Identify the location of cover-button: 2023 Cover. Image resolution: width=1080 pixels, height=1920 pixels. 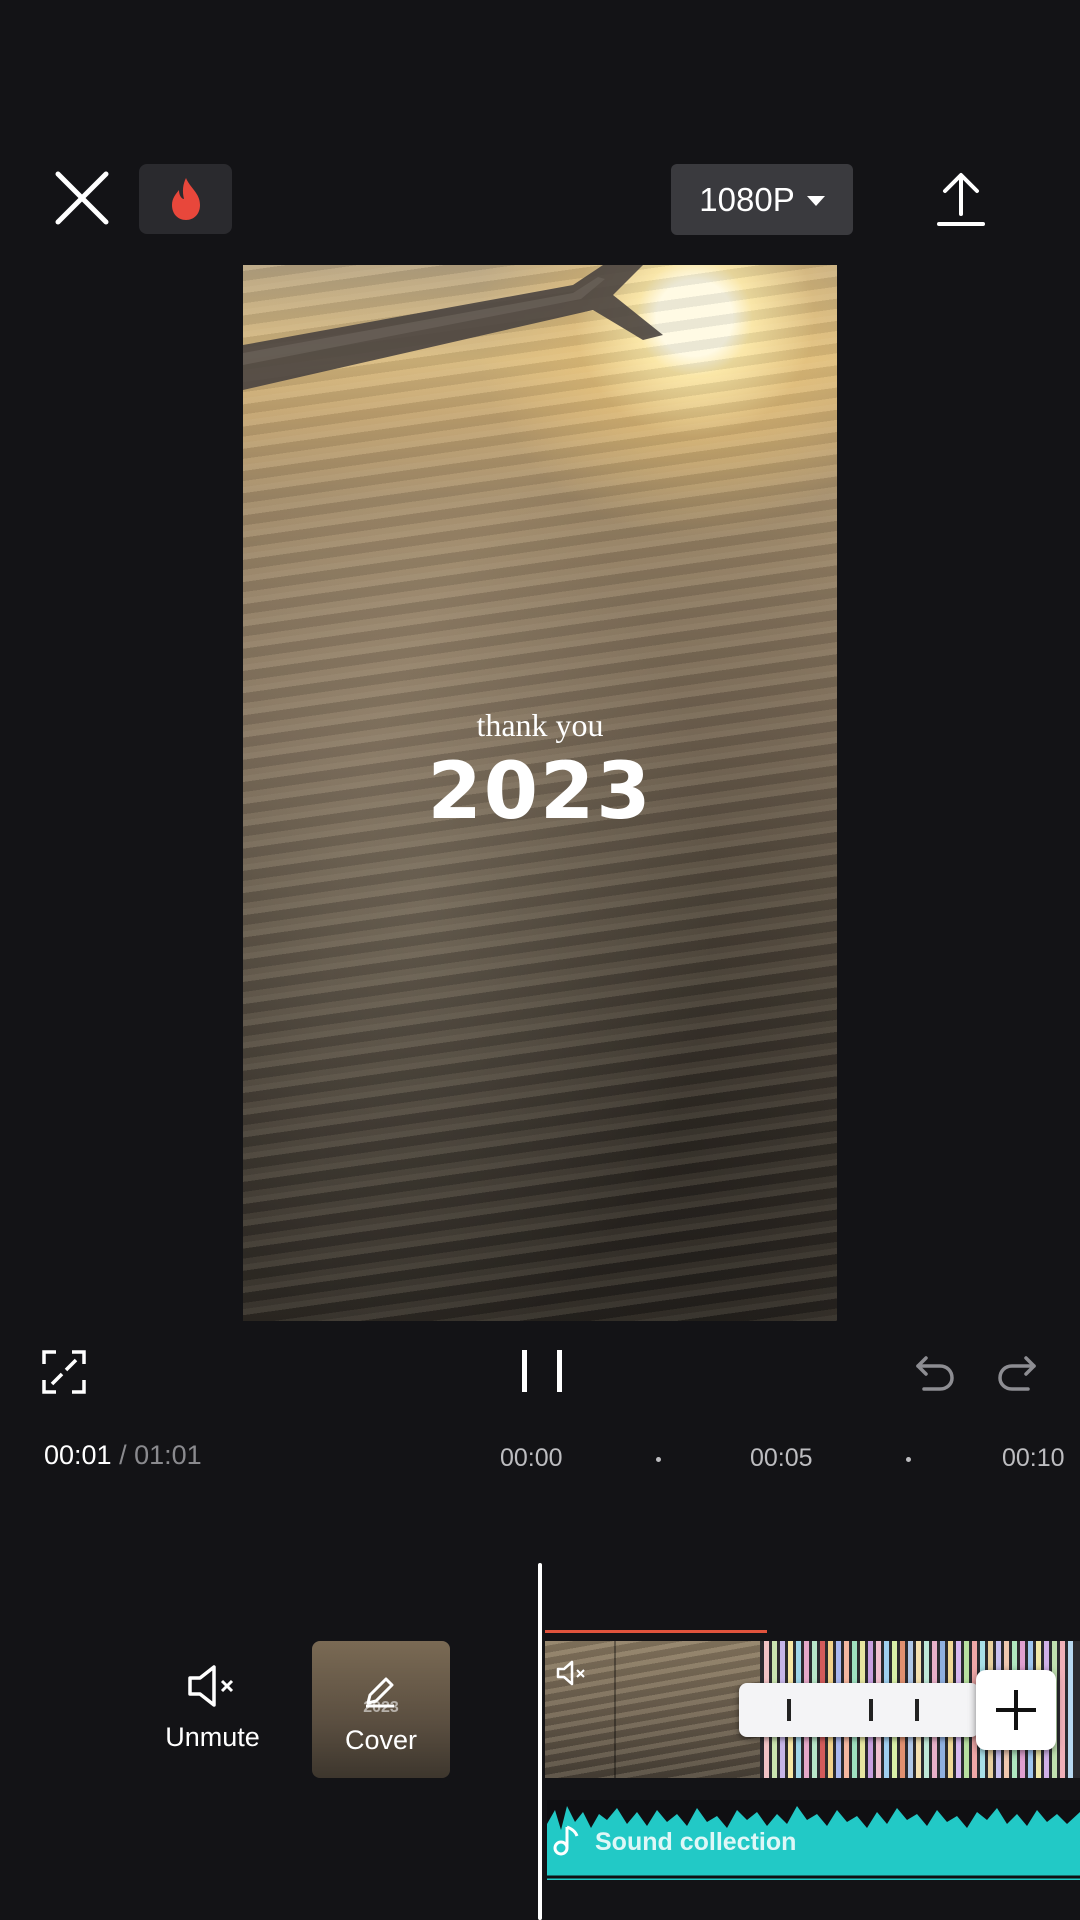
(381, 1709).